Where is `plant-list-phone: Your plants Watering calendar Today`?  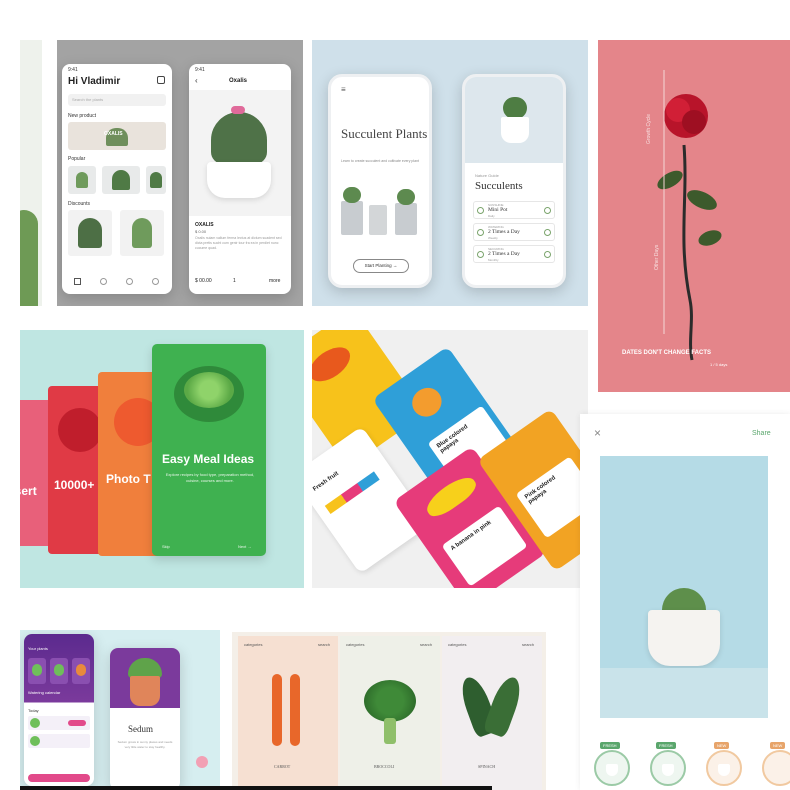
plant-list-phone: Your plants Watering calendar Today is located at coordinates (59, 710).